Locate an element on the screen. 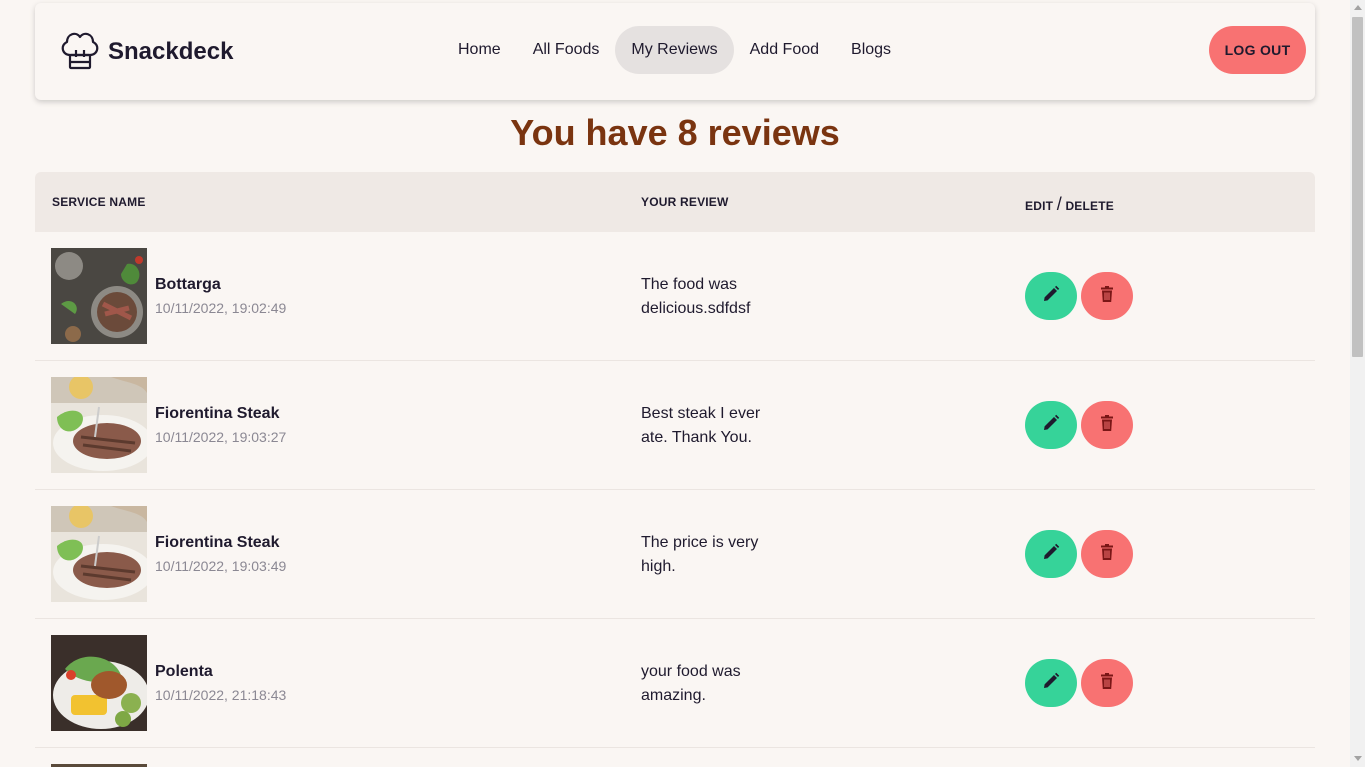  nav-home: Home is located at coordinates (479, 50).